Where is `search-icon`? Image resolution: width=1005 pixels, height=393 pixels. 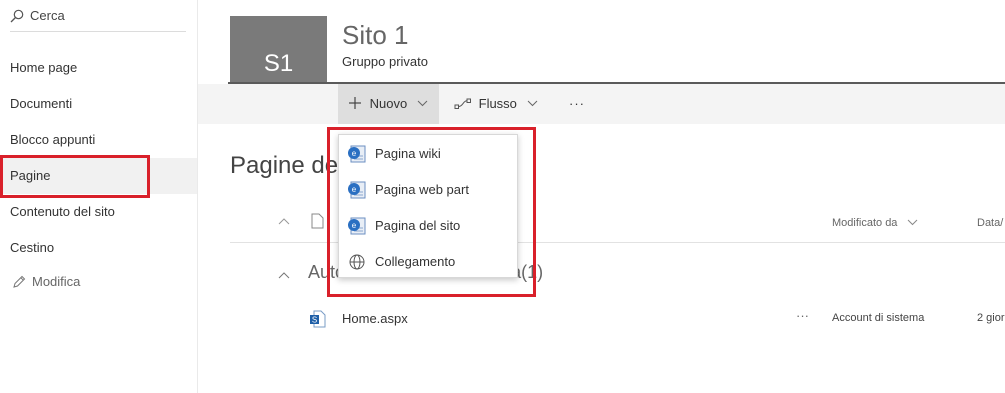
search-icon is located at coordinates (17, 16).